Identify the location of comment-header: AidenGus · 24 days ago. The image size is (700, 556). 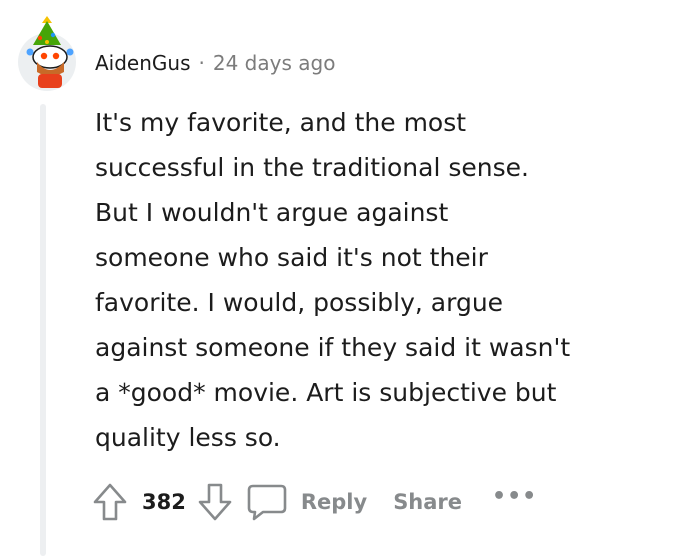
(215, 63).